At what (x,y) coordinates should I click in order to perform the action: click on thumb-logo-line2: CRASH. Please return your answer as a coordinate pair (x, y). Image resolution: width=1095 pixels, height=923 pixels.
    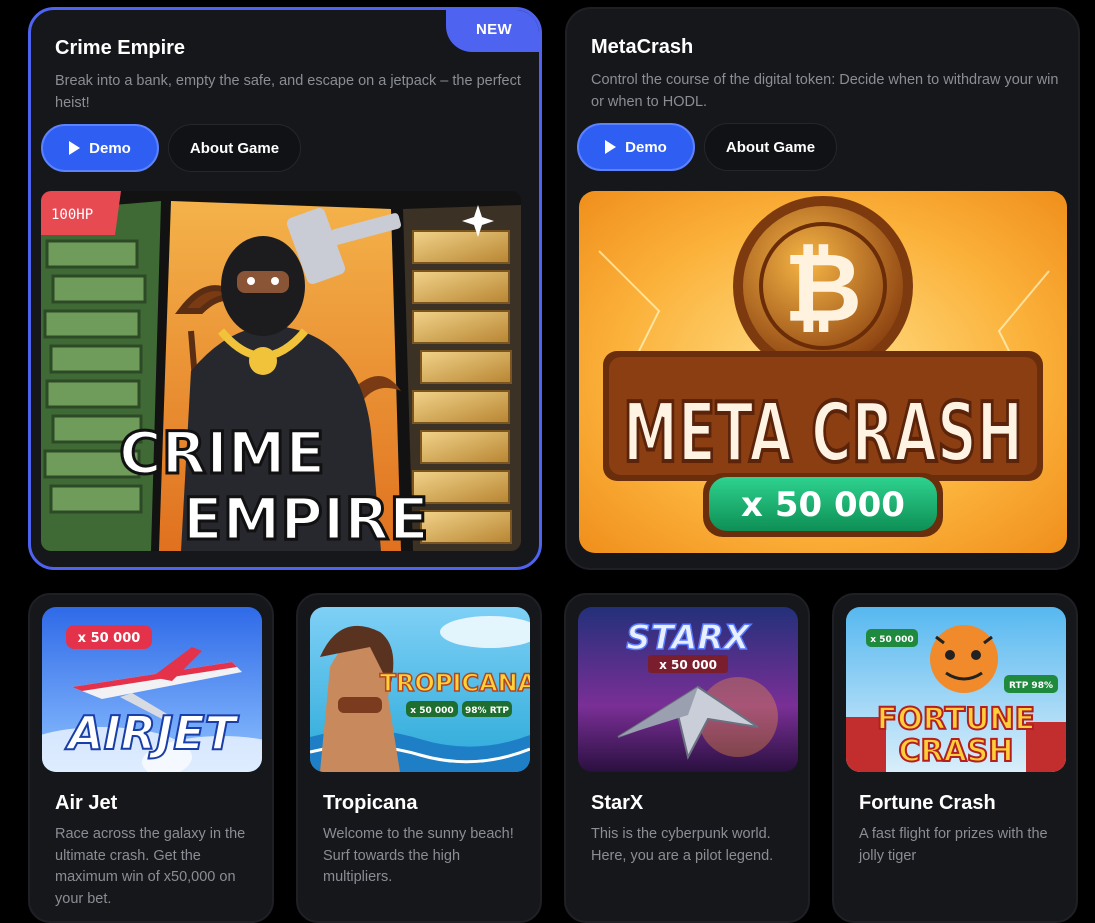
    Looking at the image, I should click on (955, 751).